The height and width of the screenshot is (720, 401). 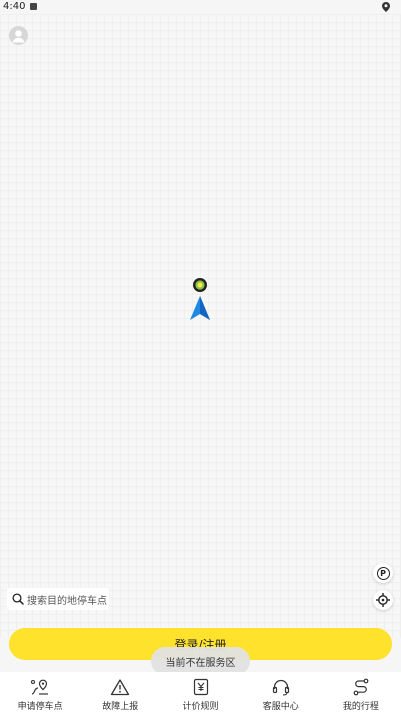 What do you see at coordinates (18, 35) in the screenshot?
I see `avatar` at bounding box center [18, 35].